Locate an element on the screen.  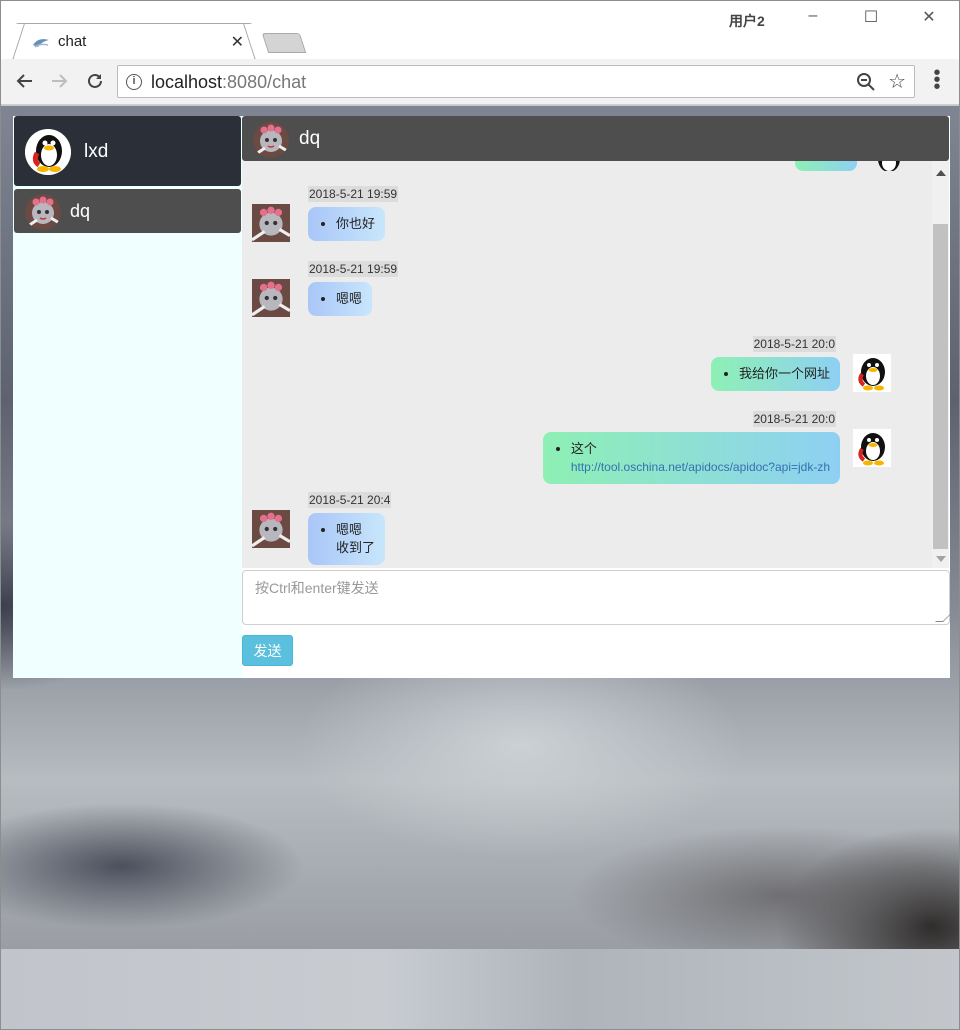
kebab-menu-icon: • • • is located at coordinates (937, 80).